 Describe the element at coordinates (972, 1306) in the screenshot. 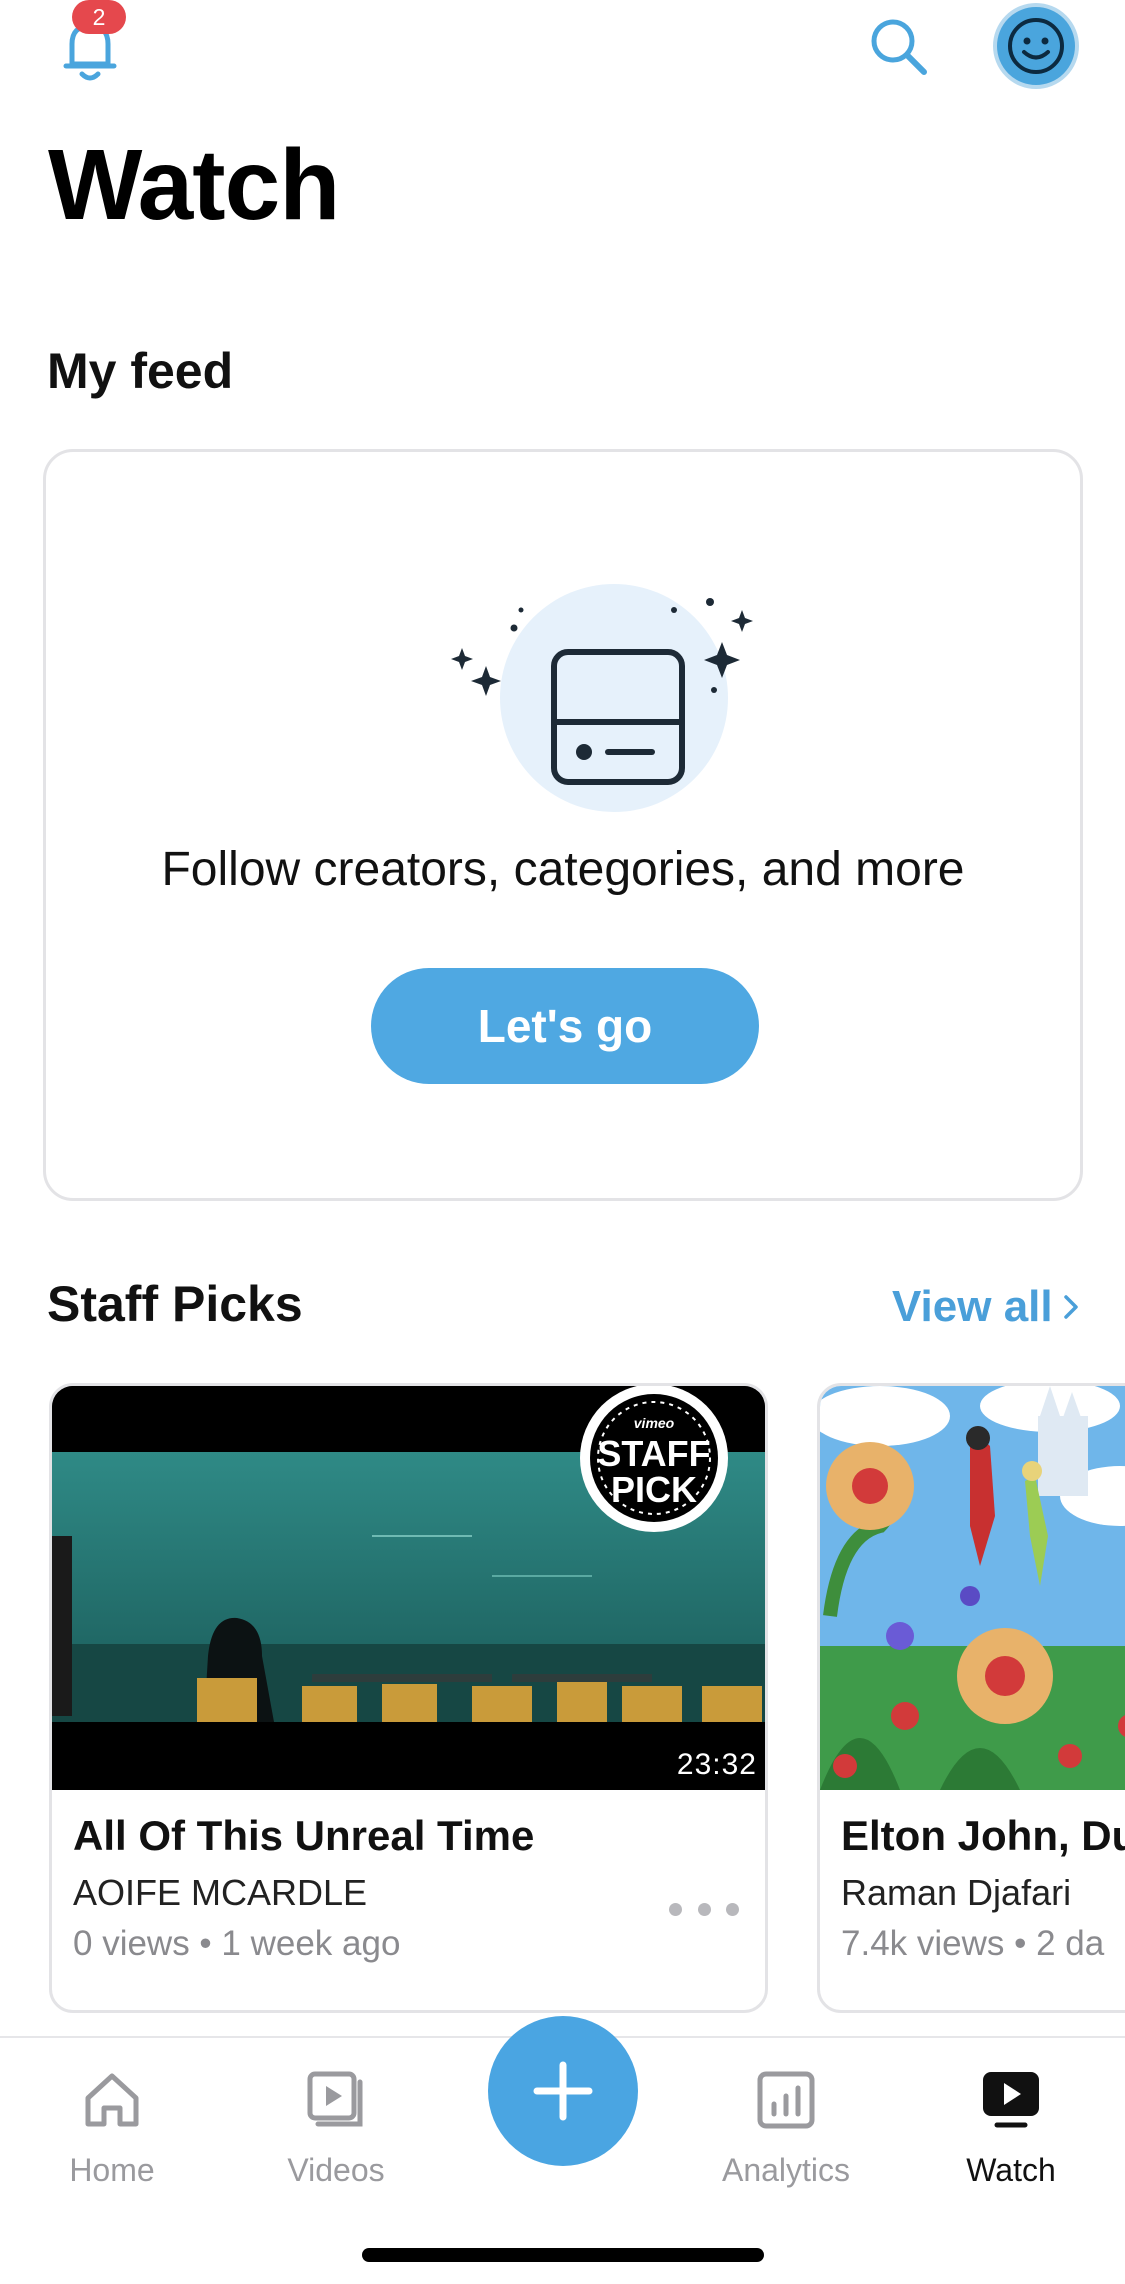

I see `view-all-label: View all` at that location.